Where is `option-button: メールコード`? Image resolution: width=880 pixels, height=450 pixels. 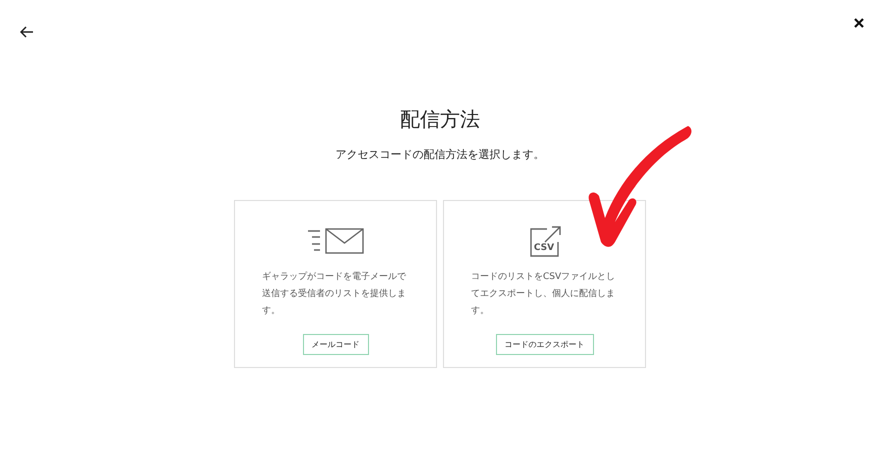
option-button: メールコード is located at coordinates (335, 344).